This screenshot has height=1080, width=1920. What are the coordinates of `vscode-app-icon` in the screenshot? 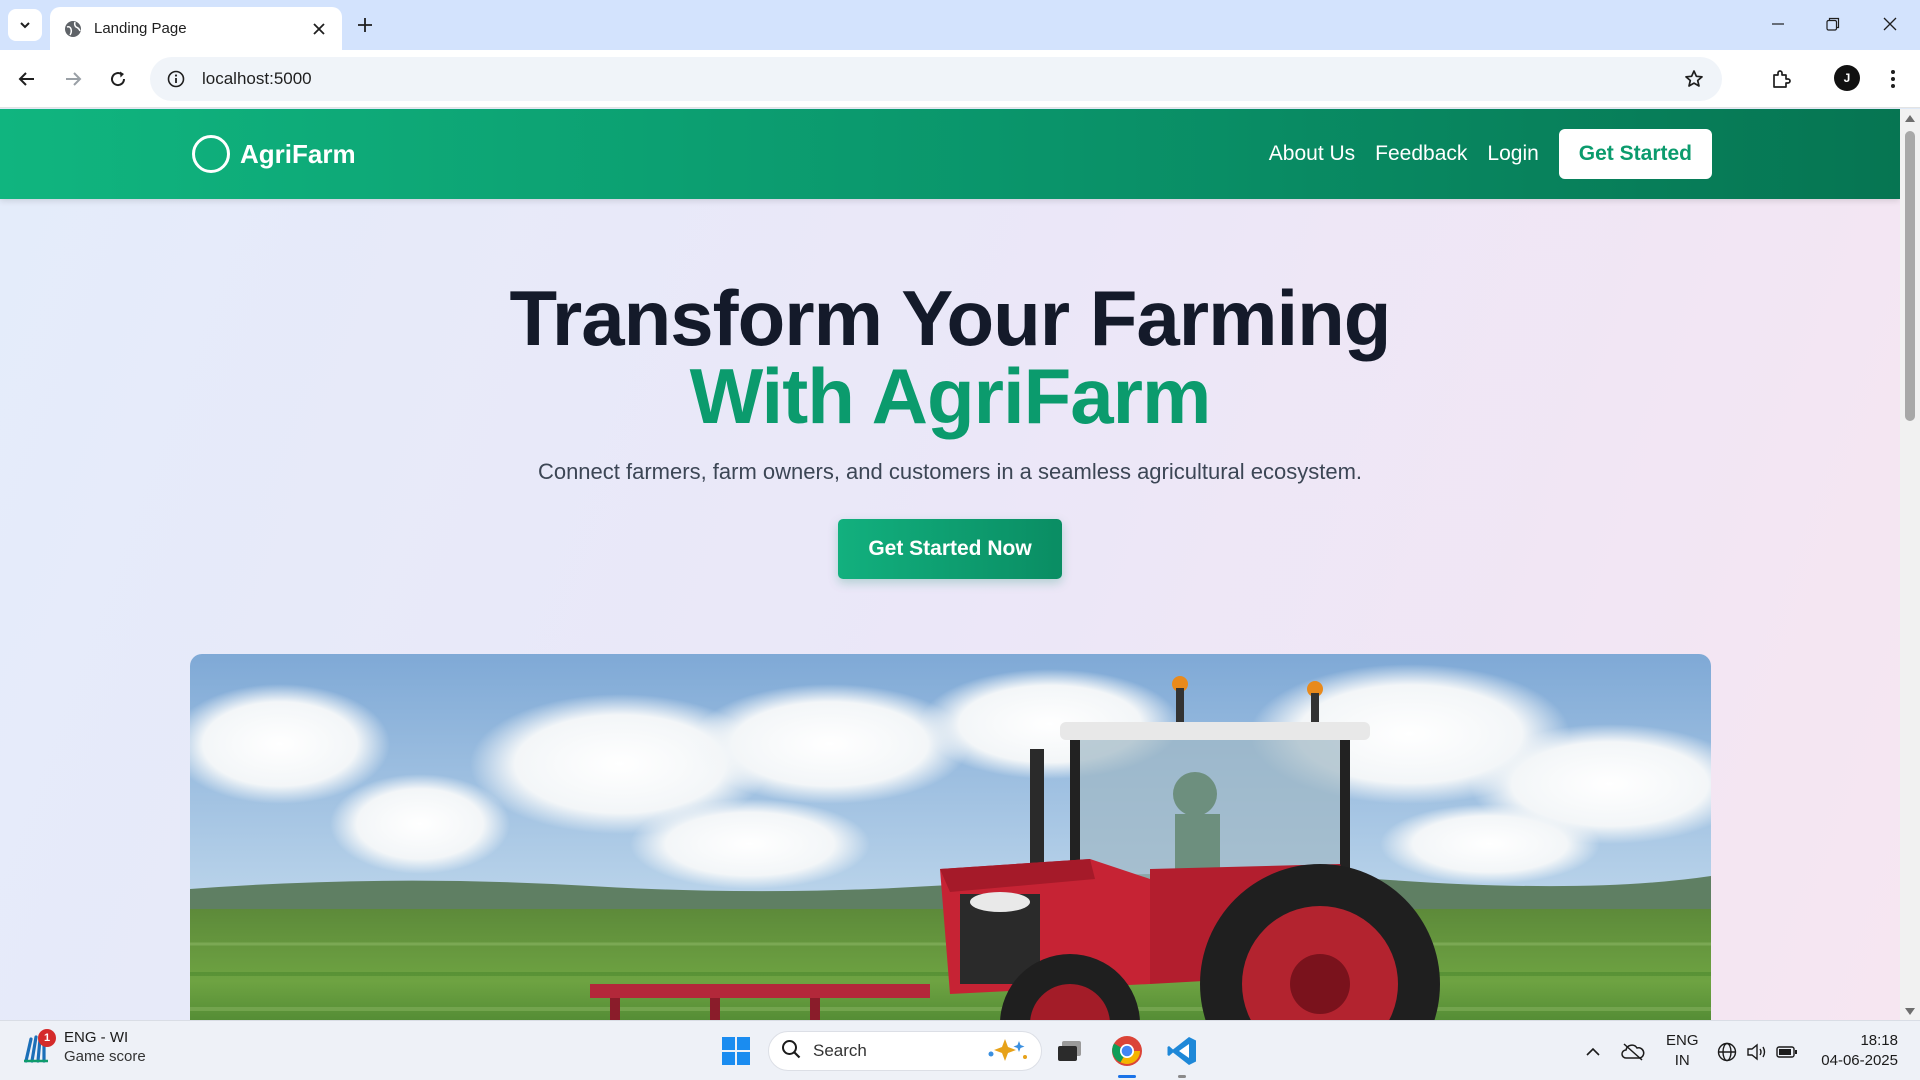 It's located at (1182, 1051).